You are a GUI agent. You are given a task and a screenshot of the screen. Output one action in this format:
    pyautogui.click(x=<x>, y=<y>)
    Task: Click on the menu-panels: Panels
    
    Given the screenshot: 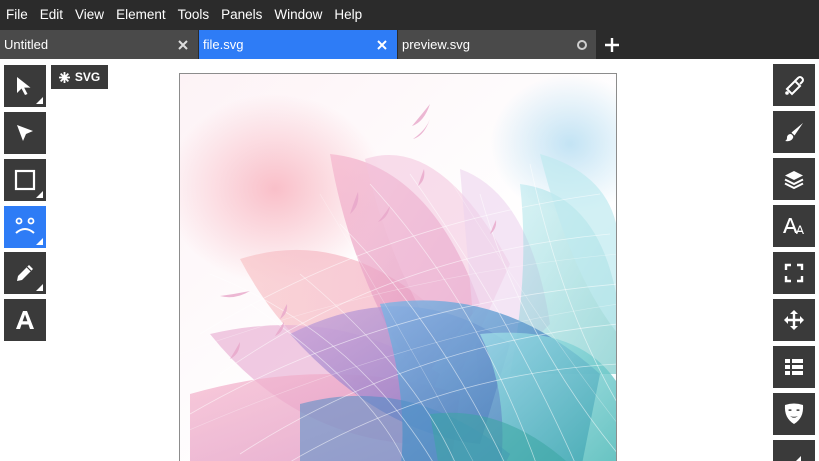 What is the action you would take?
    pyautogui.click(x=241, y=15)
    